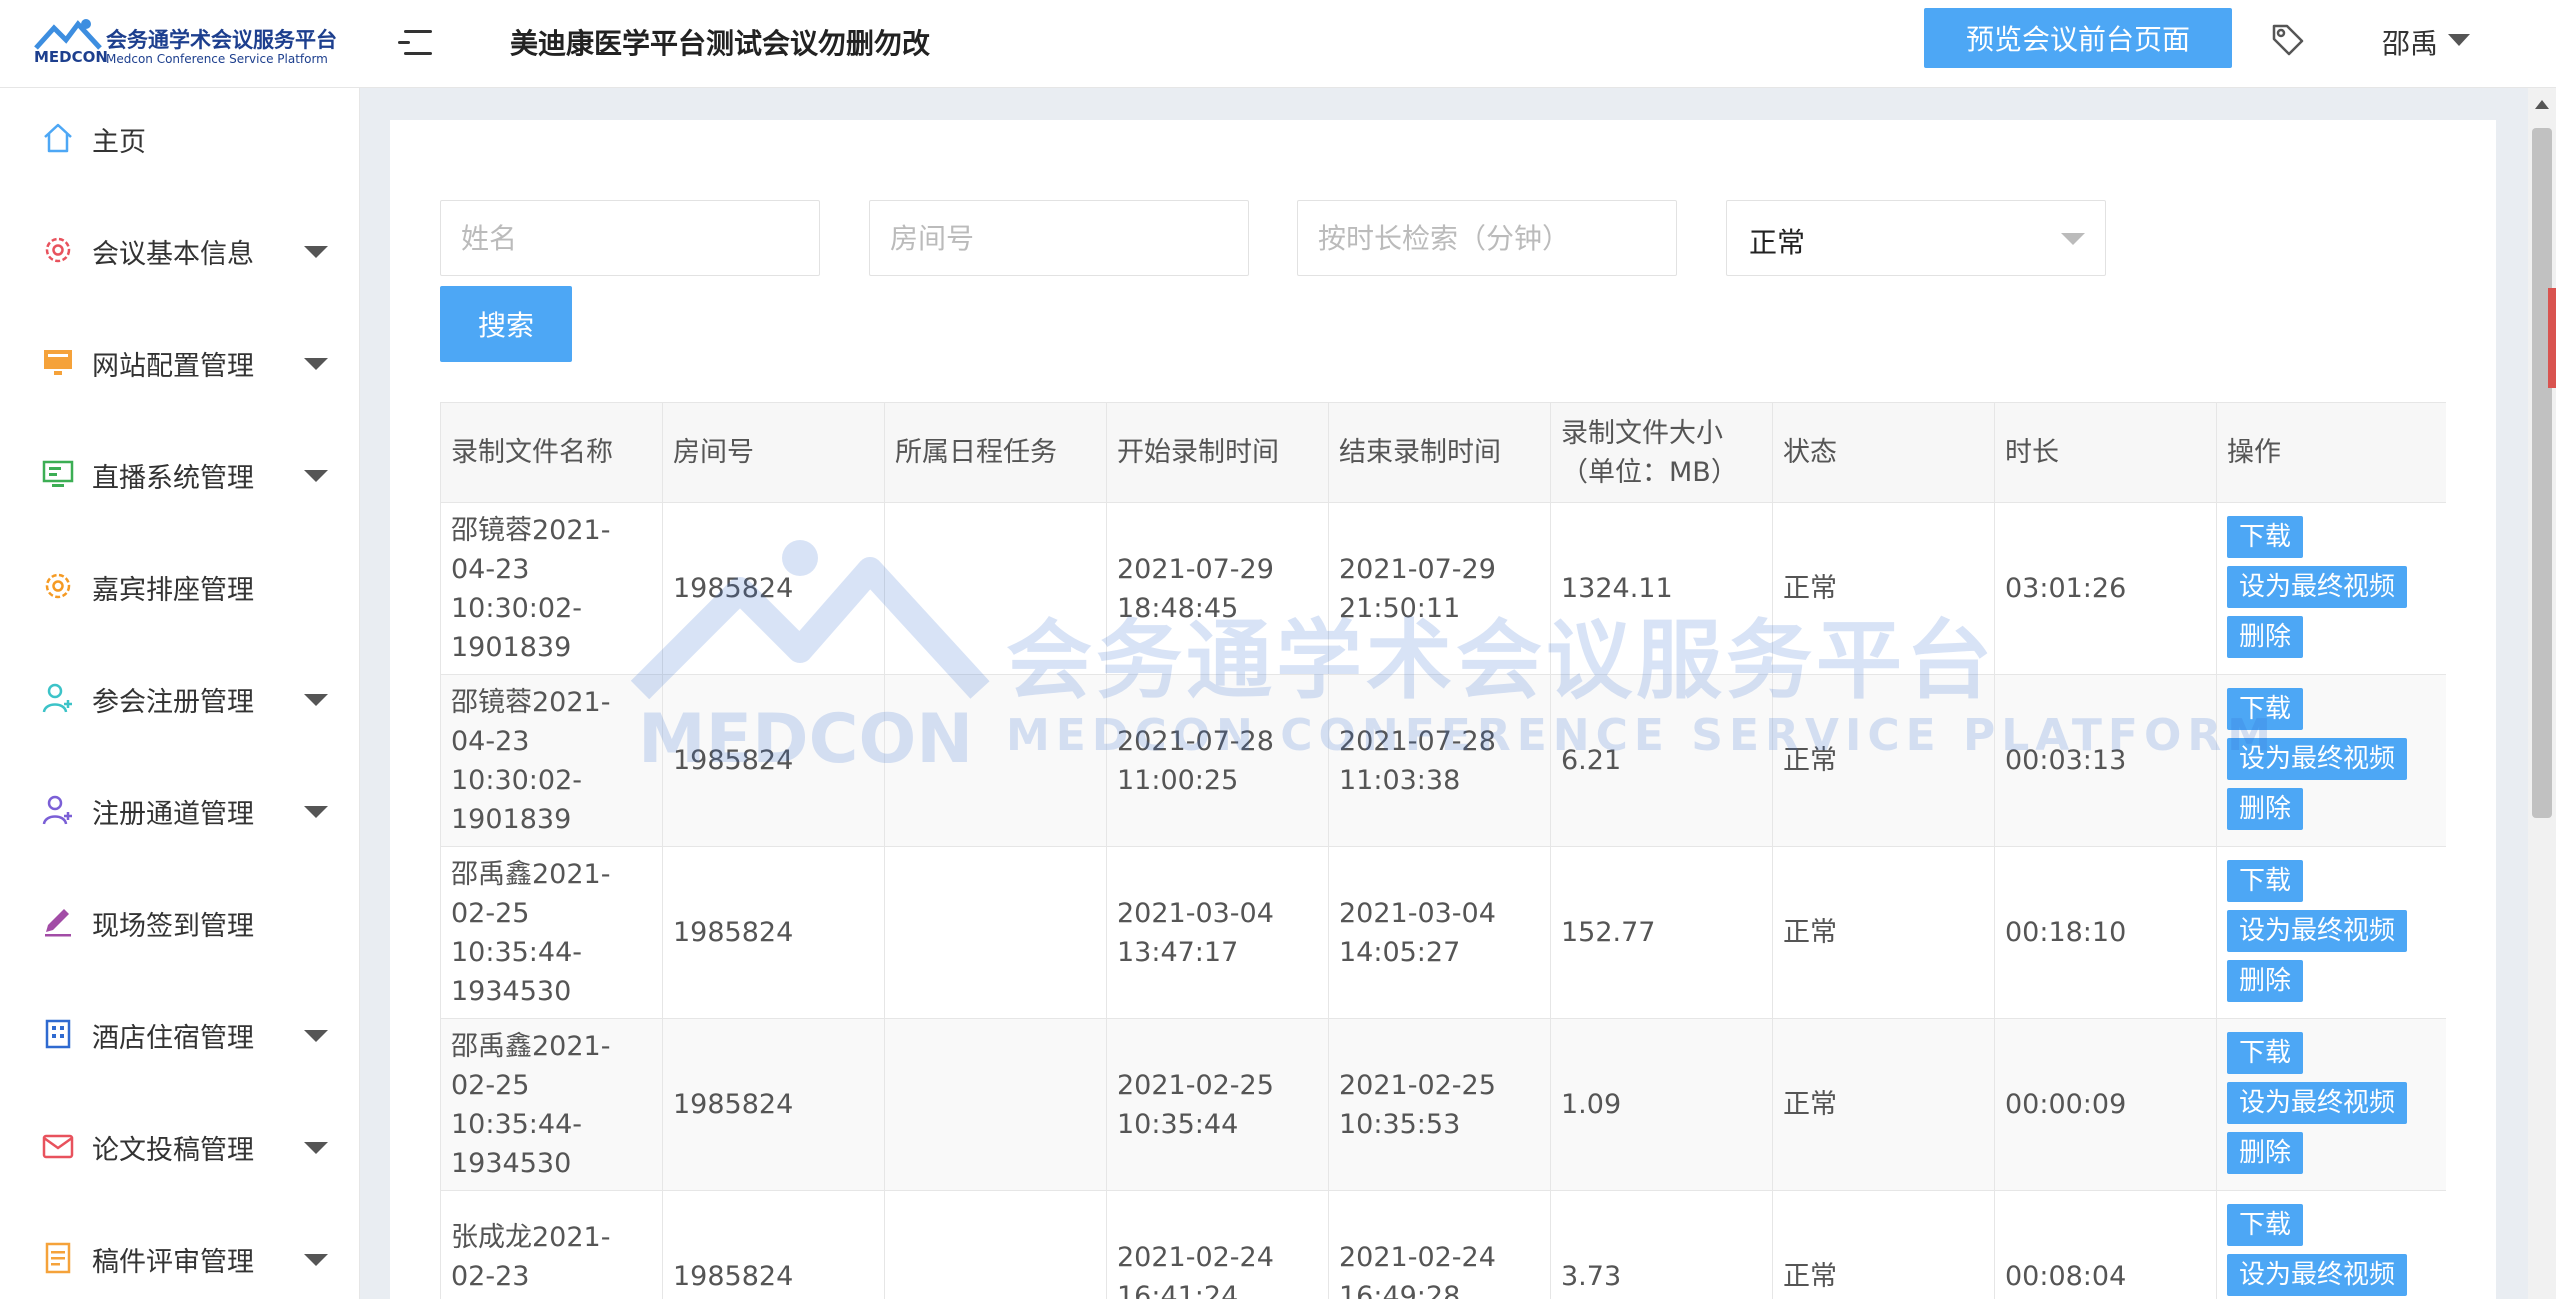 The image size is (2556, 1299). What do you see at coordinates (1661, 452) in the screenshot?
I see `column-header: 录制文件大小（单位：MB）` at bounding box center [1661, 452].